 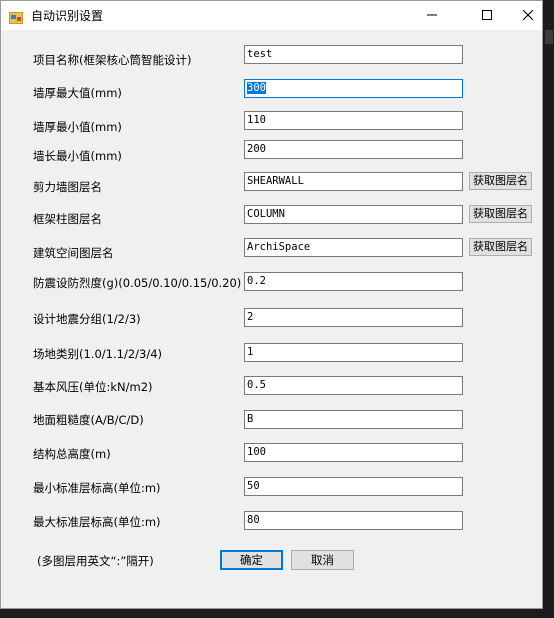 I want to click on wall-thickness-min-input: 110, so click(x=353, y=120).